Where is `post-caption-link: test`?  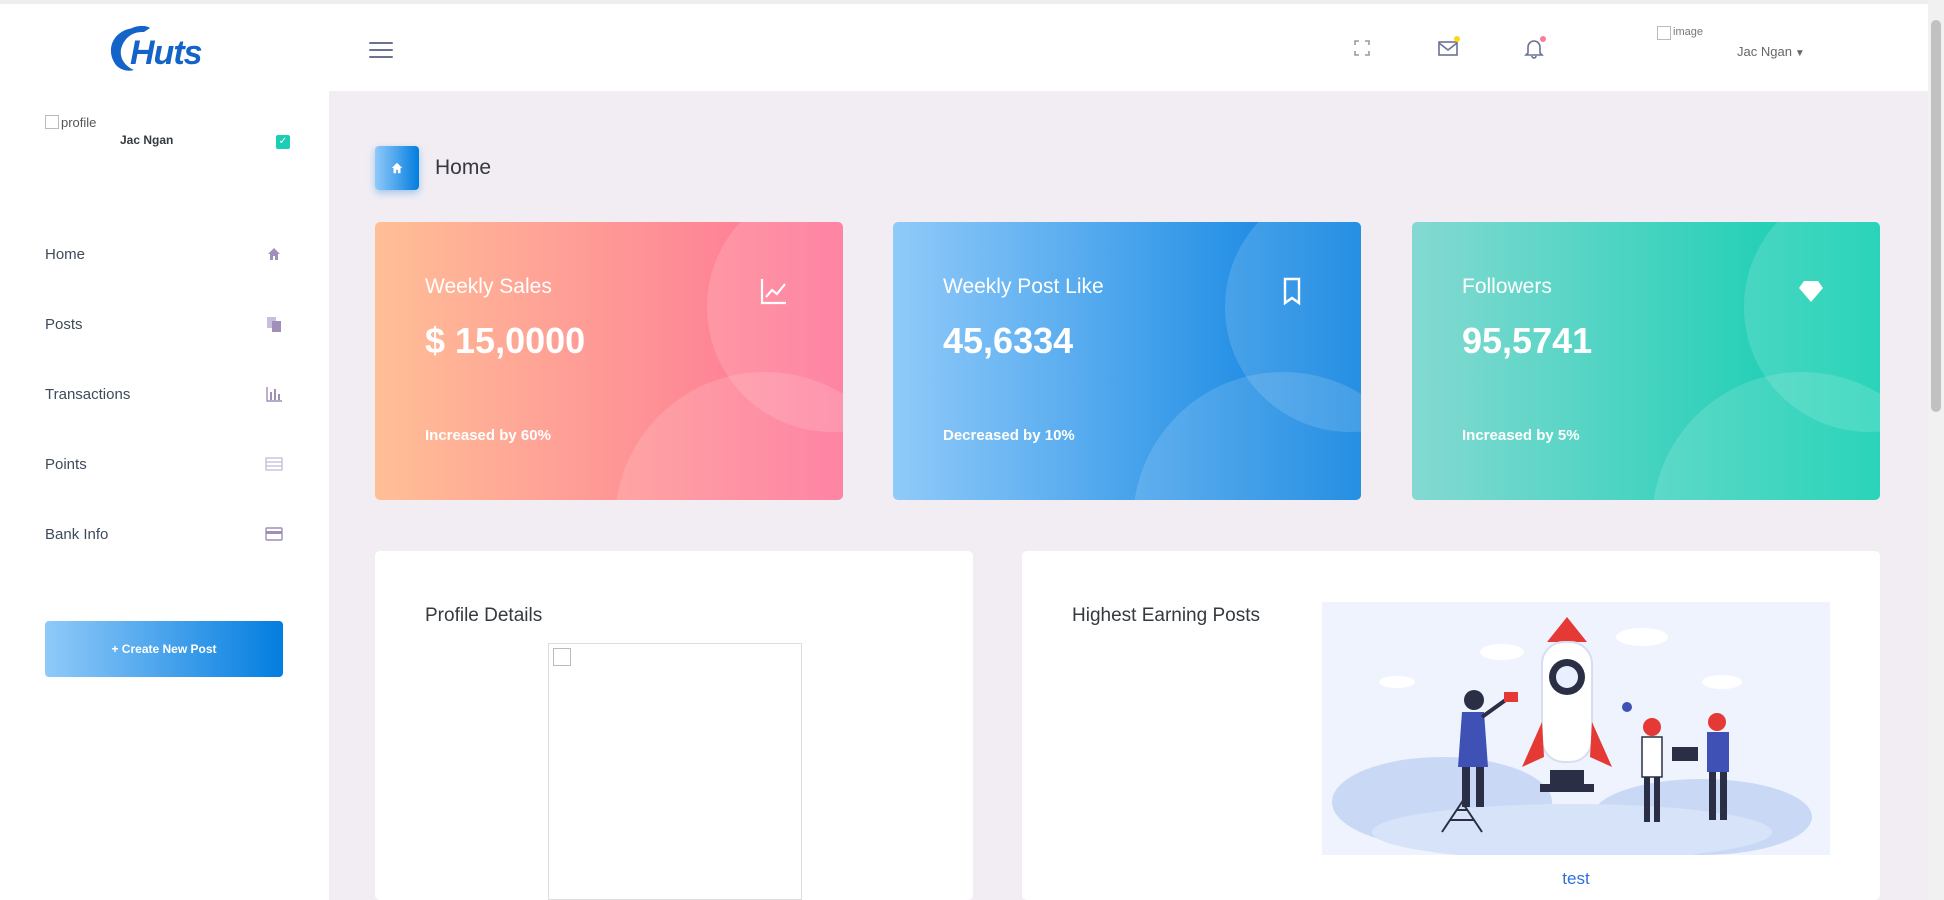
post-caption-link: test is located at coordinates (1576, 879).